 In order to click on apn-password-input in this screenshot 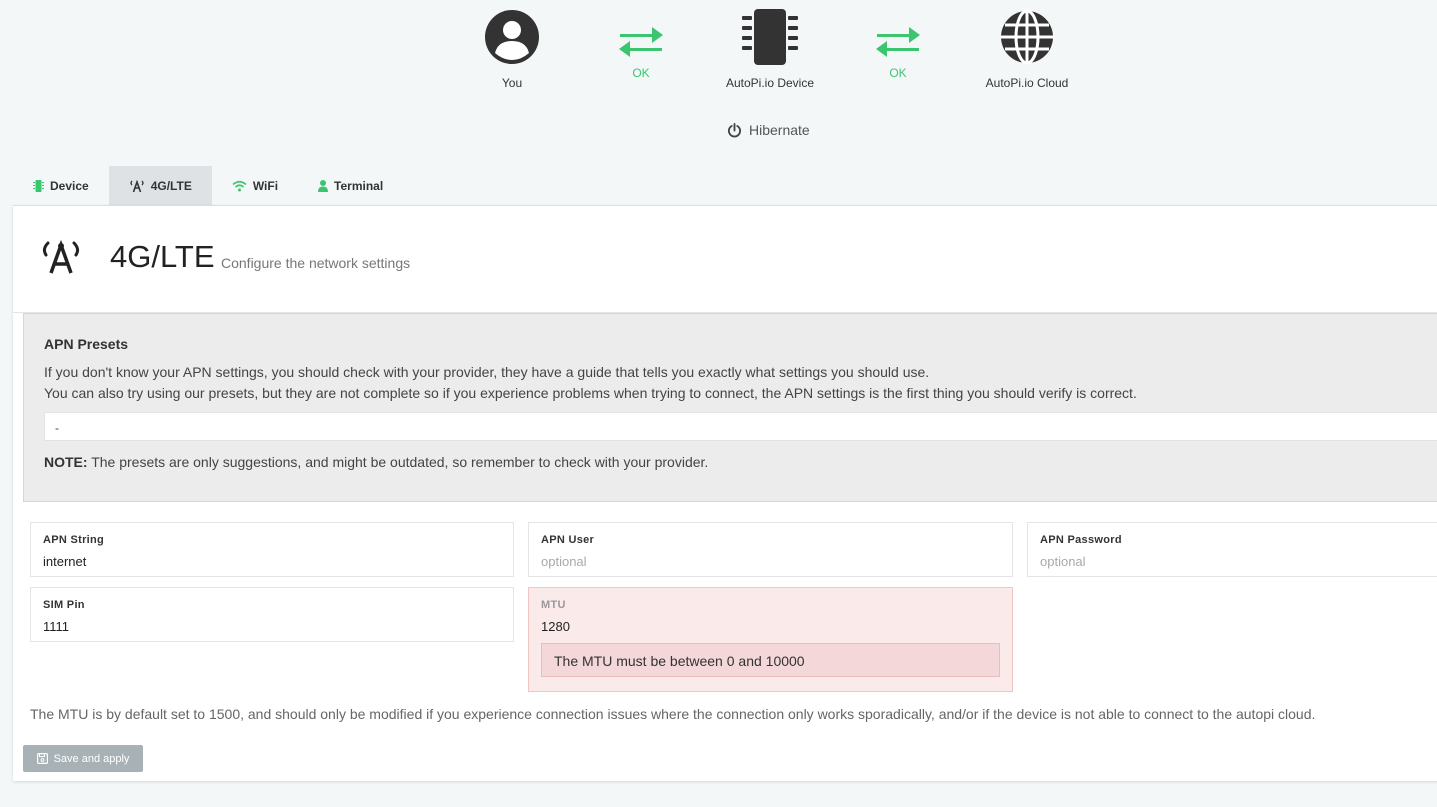, I will do `click(1238, 561)`.